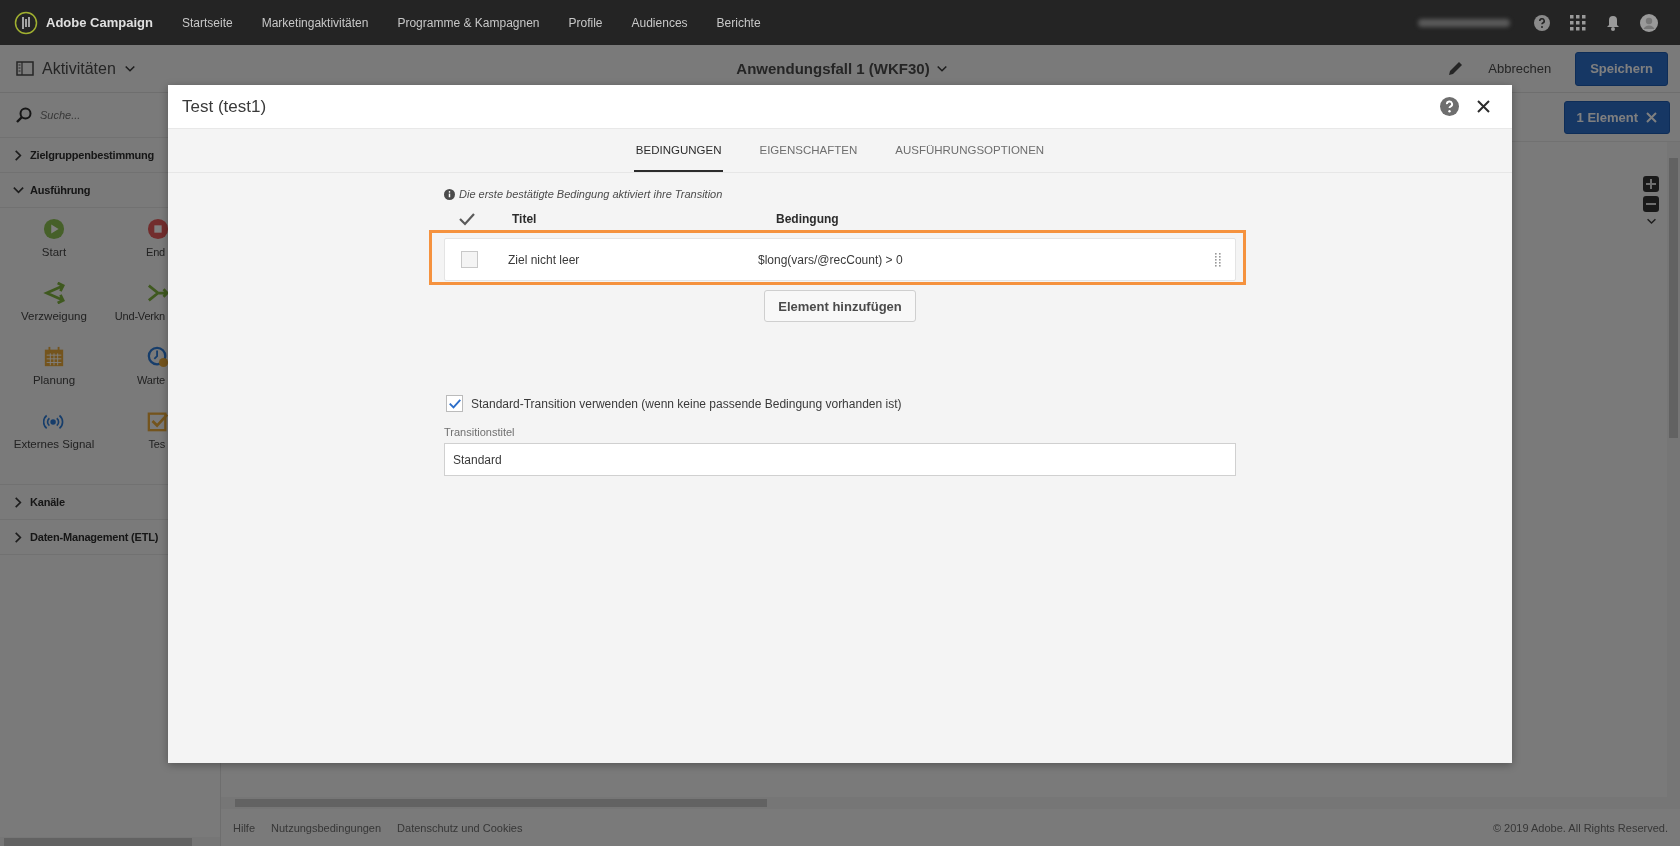 The image size is (1680, 846). I want to click on search-icon, so click(24, 115).